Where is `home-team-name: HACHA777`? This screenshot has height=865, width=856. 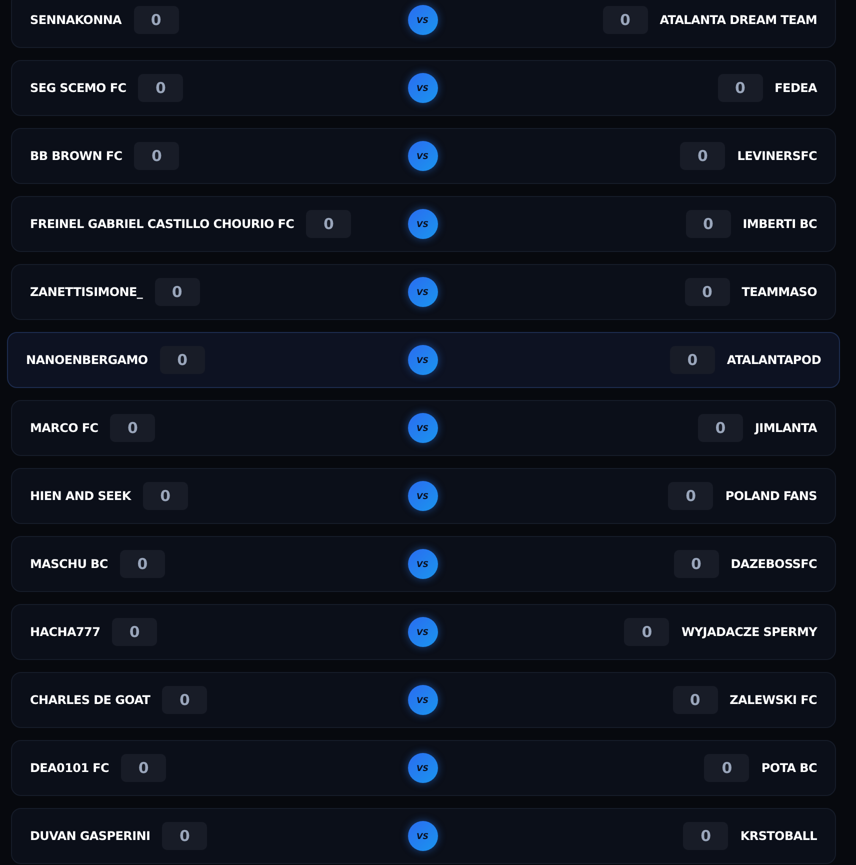
home-team-name: HACHA777 is located at coordinates (65, 632).